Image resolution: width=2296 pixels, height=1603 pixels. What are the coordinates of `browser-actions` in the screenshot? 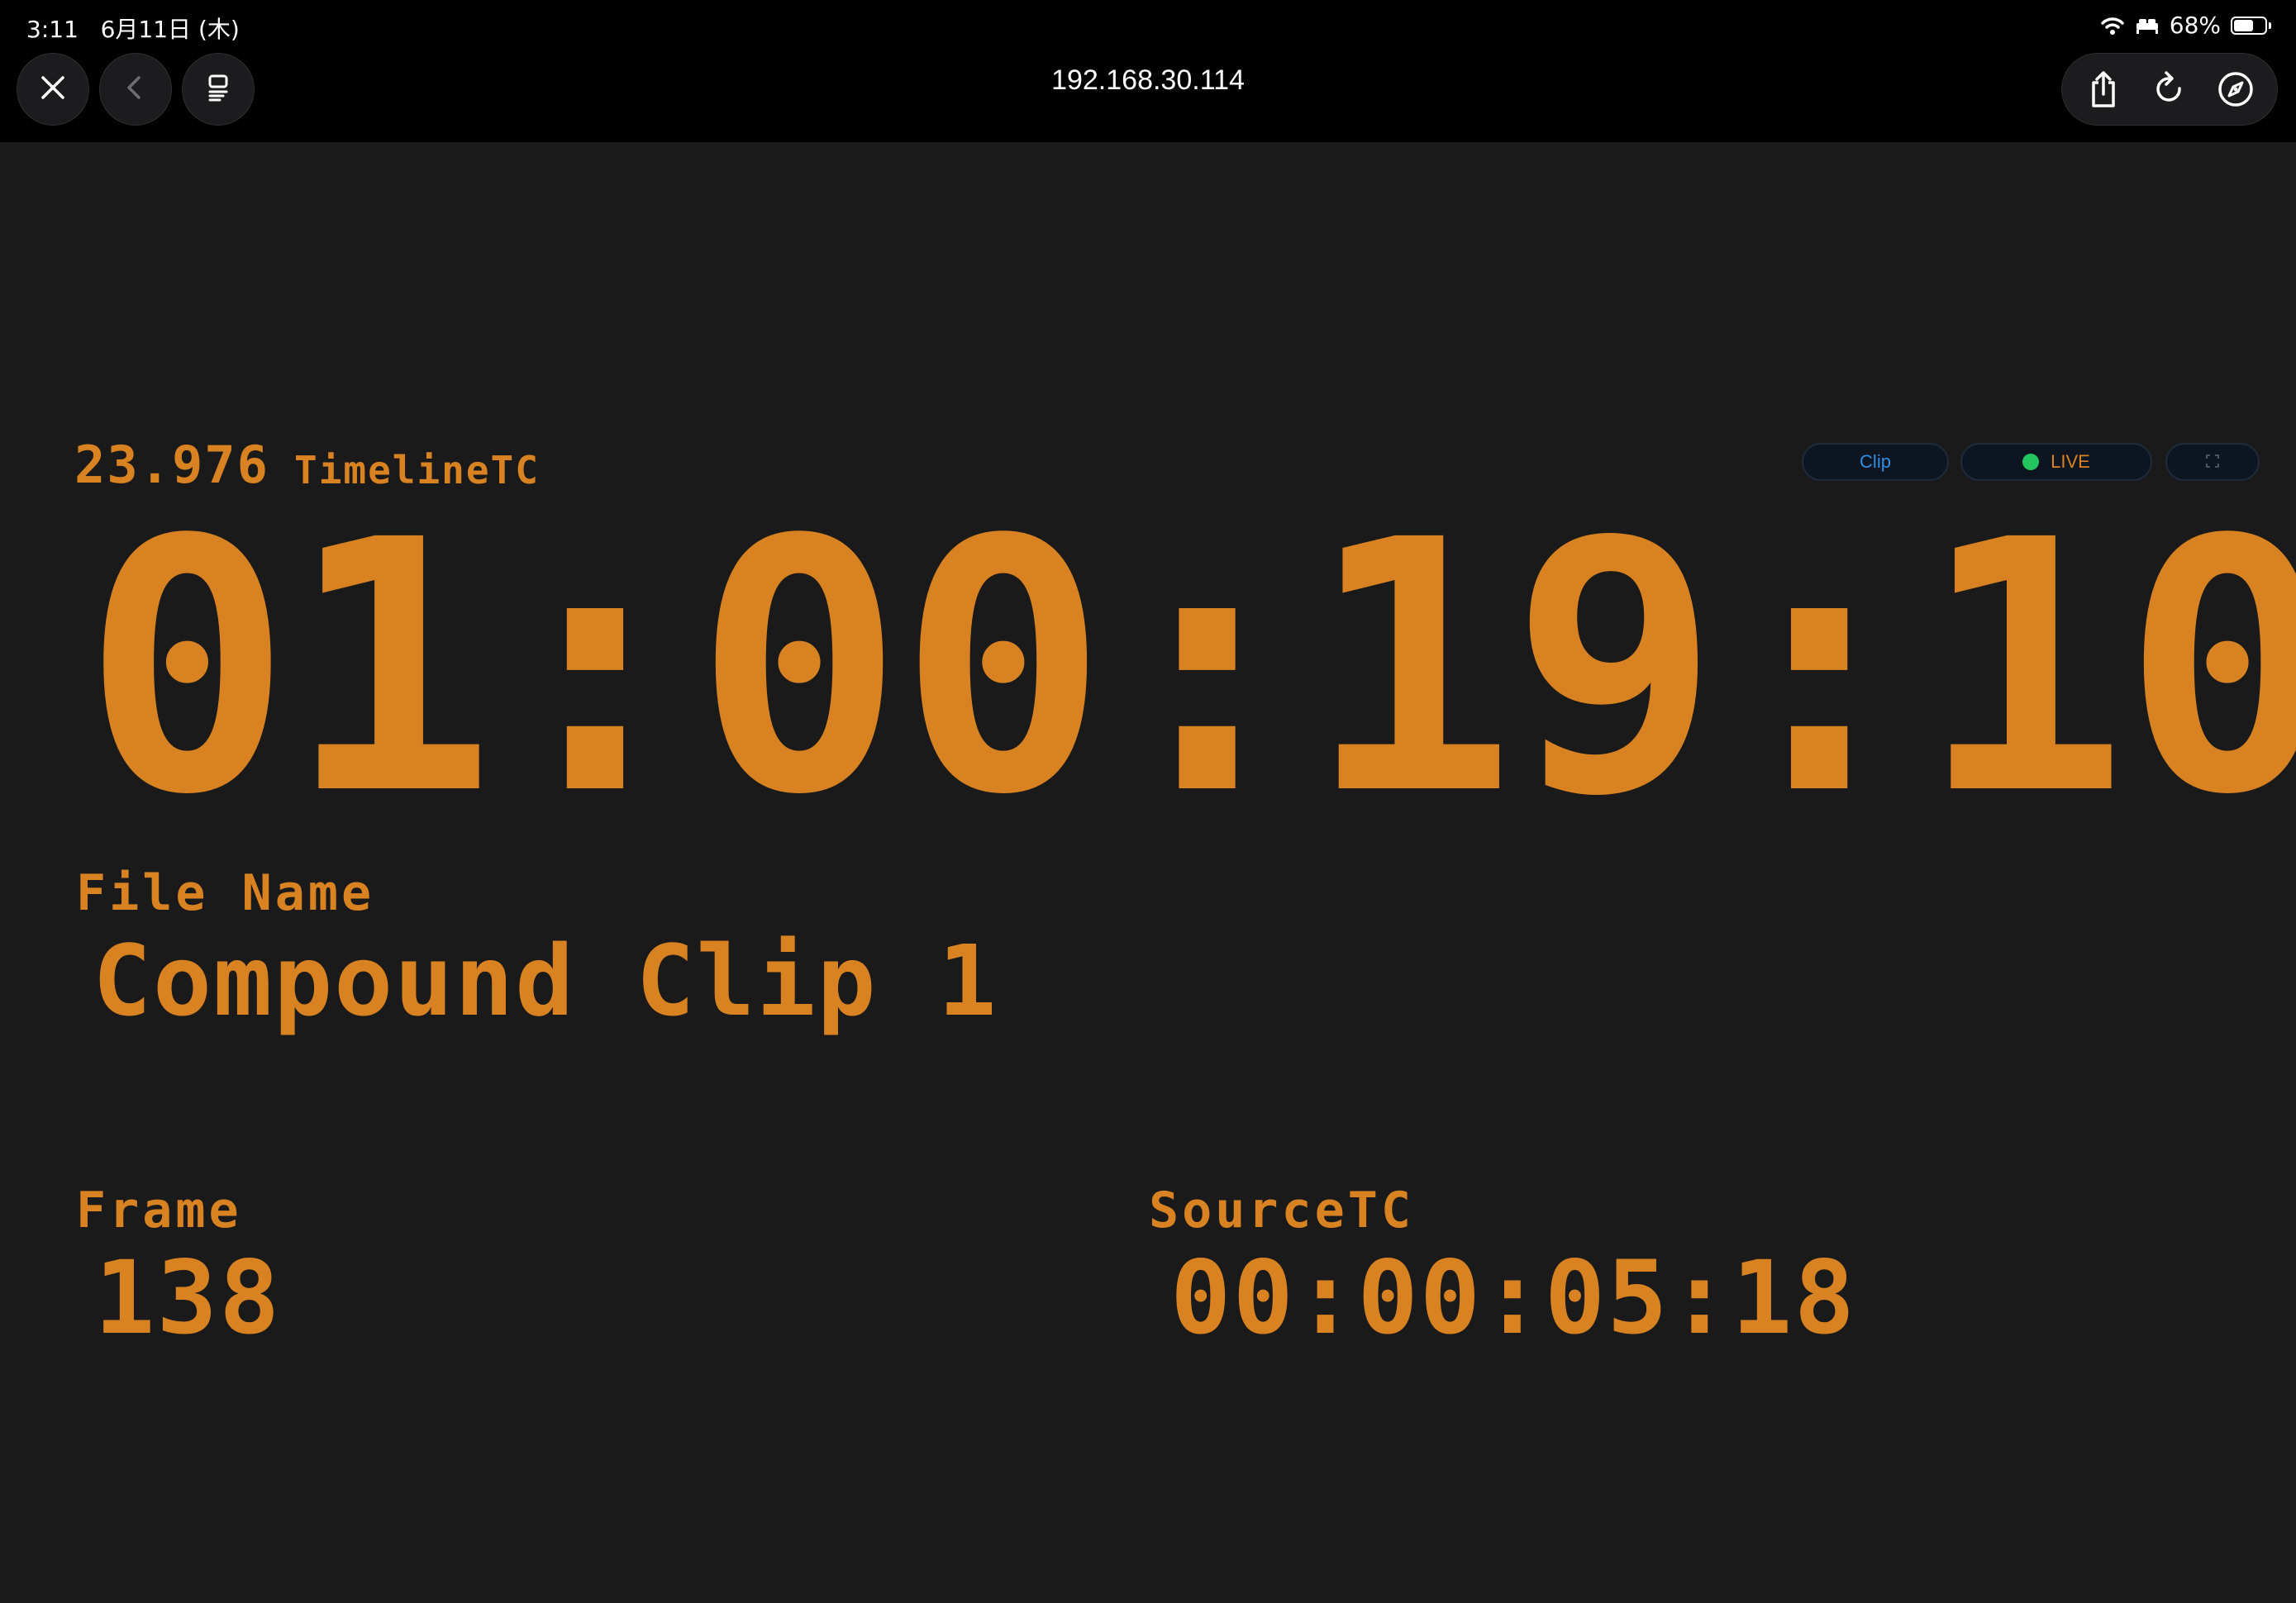 It's located at (2169, 89).